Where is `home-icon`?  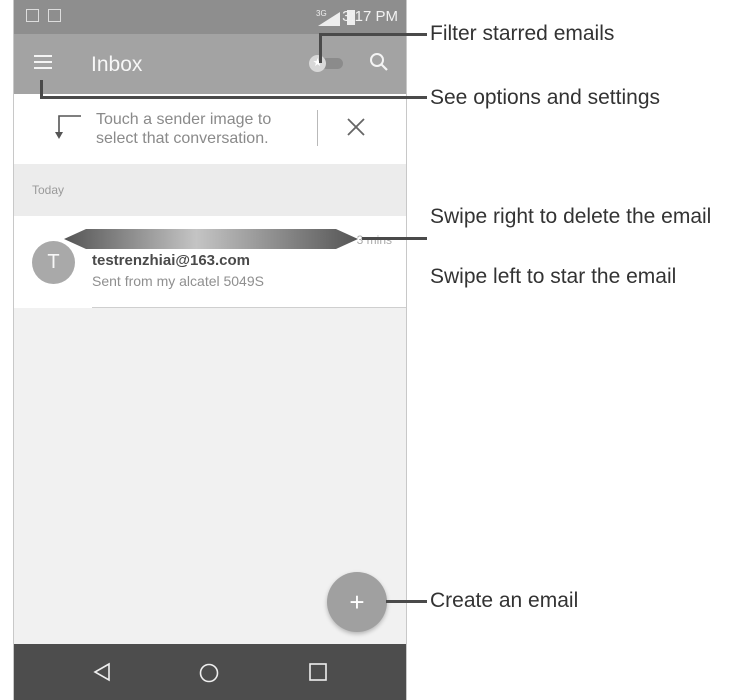 home-icon is located at coordinates (209, 673).